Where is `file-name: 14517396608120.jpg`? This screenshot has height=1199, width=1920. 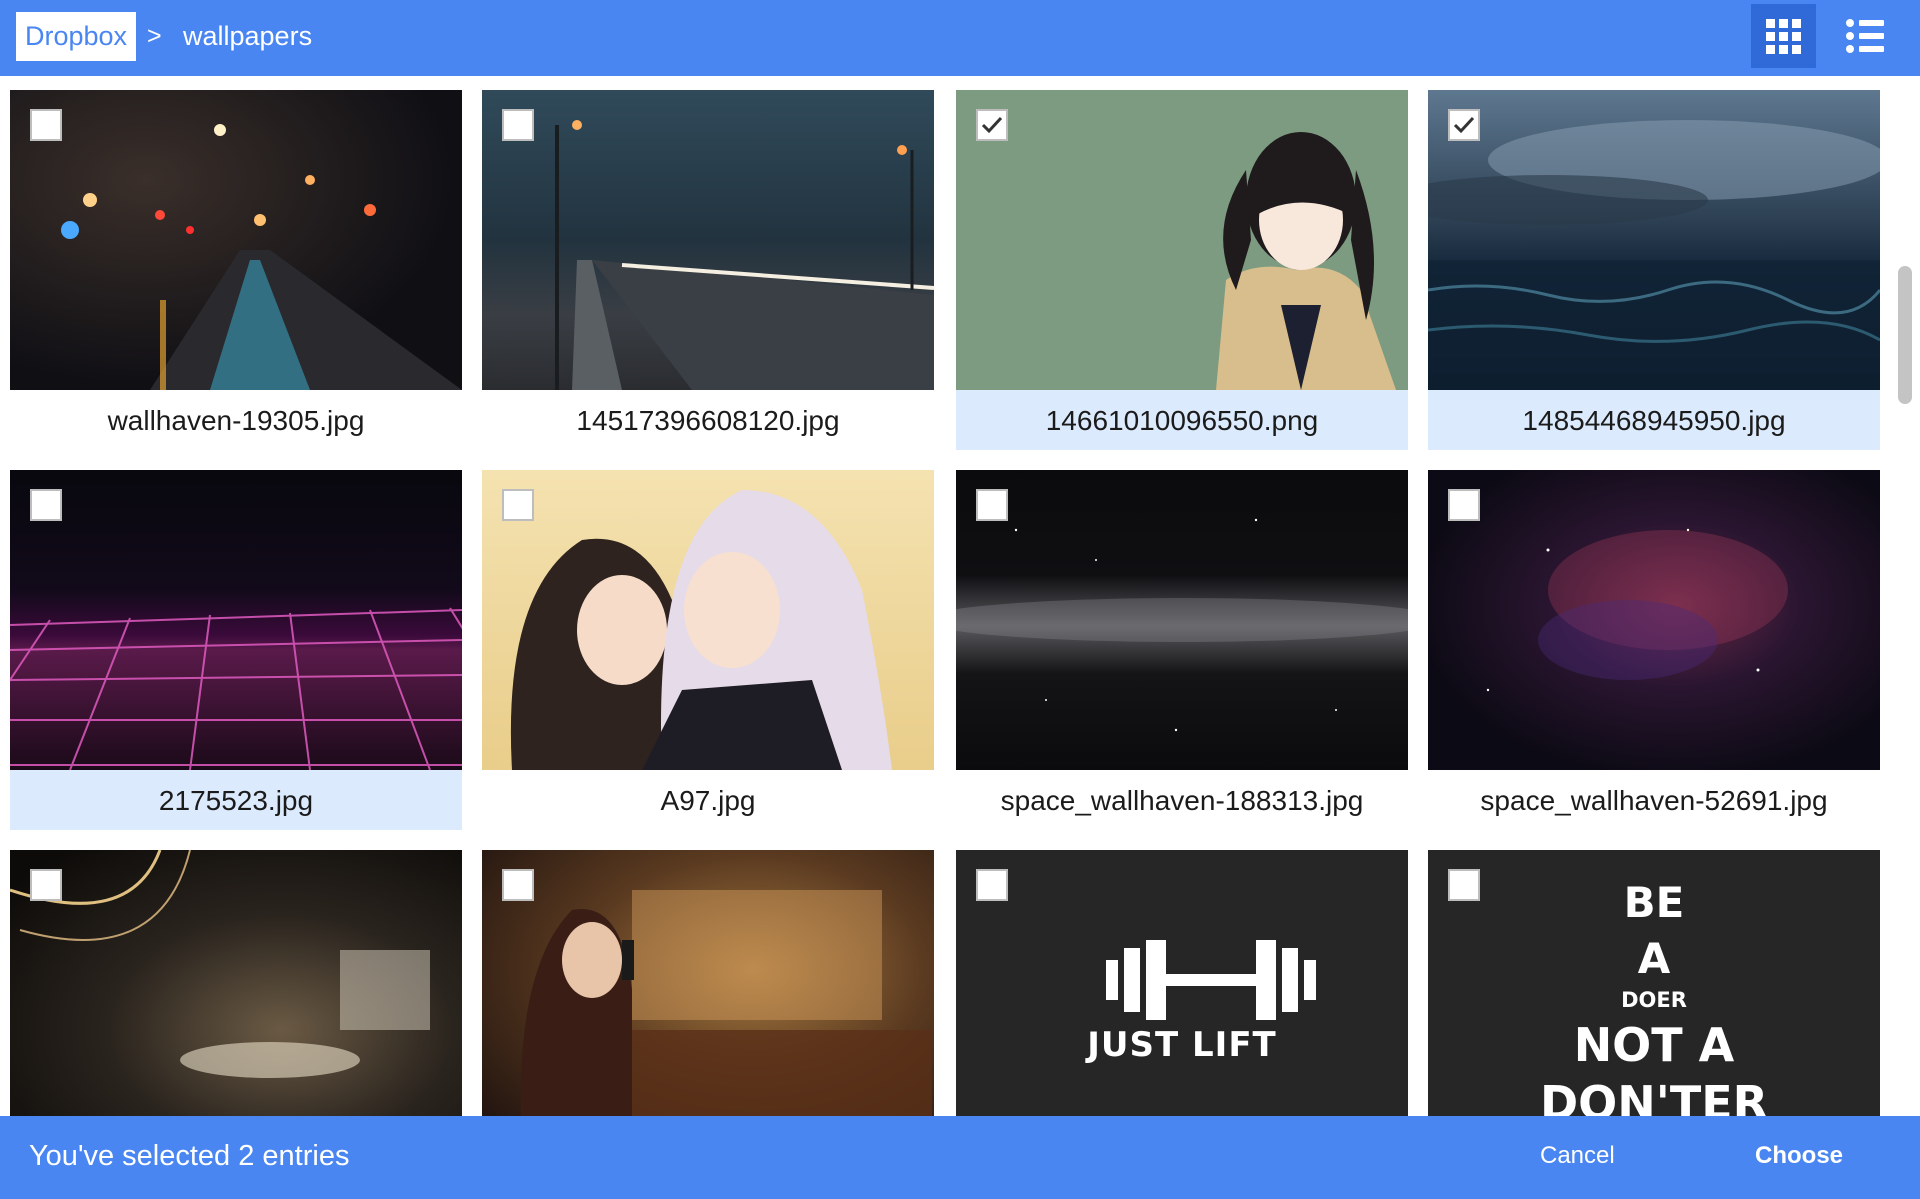
file-name: 14517396608120.jpg is located at coordinates (708, 420).